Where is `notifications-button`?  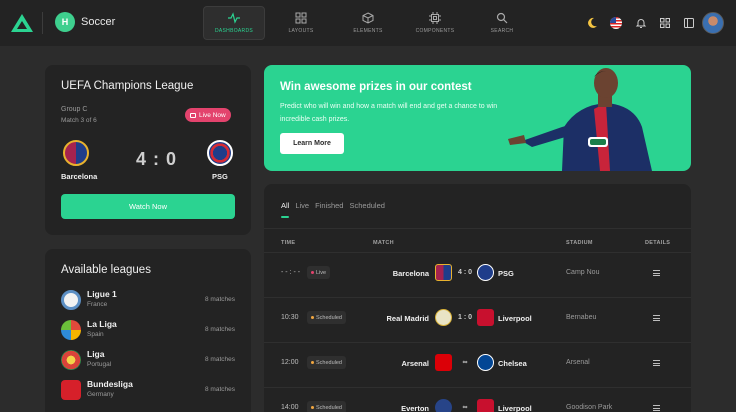 notifications-button is located at coordinates (641, 23).